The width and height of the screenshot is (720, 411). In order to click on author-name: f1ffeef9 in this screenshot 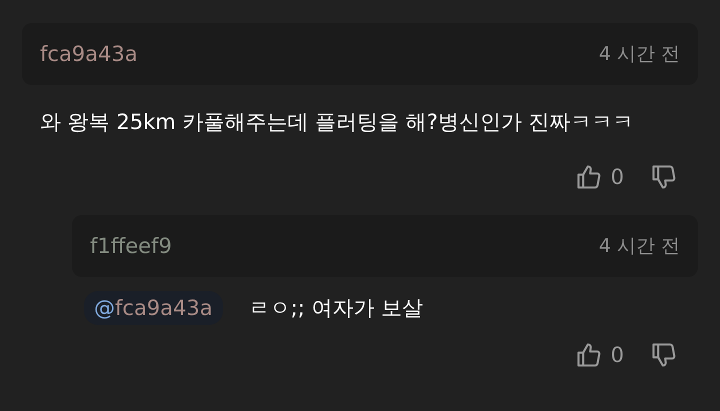, I will do `click(131, 246)`.